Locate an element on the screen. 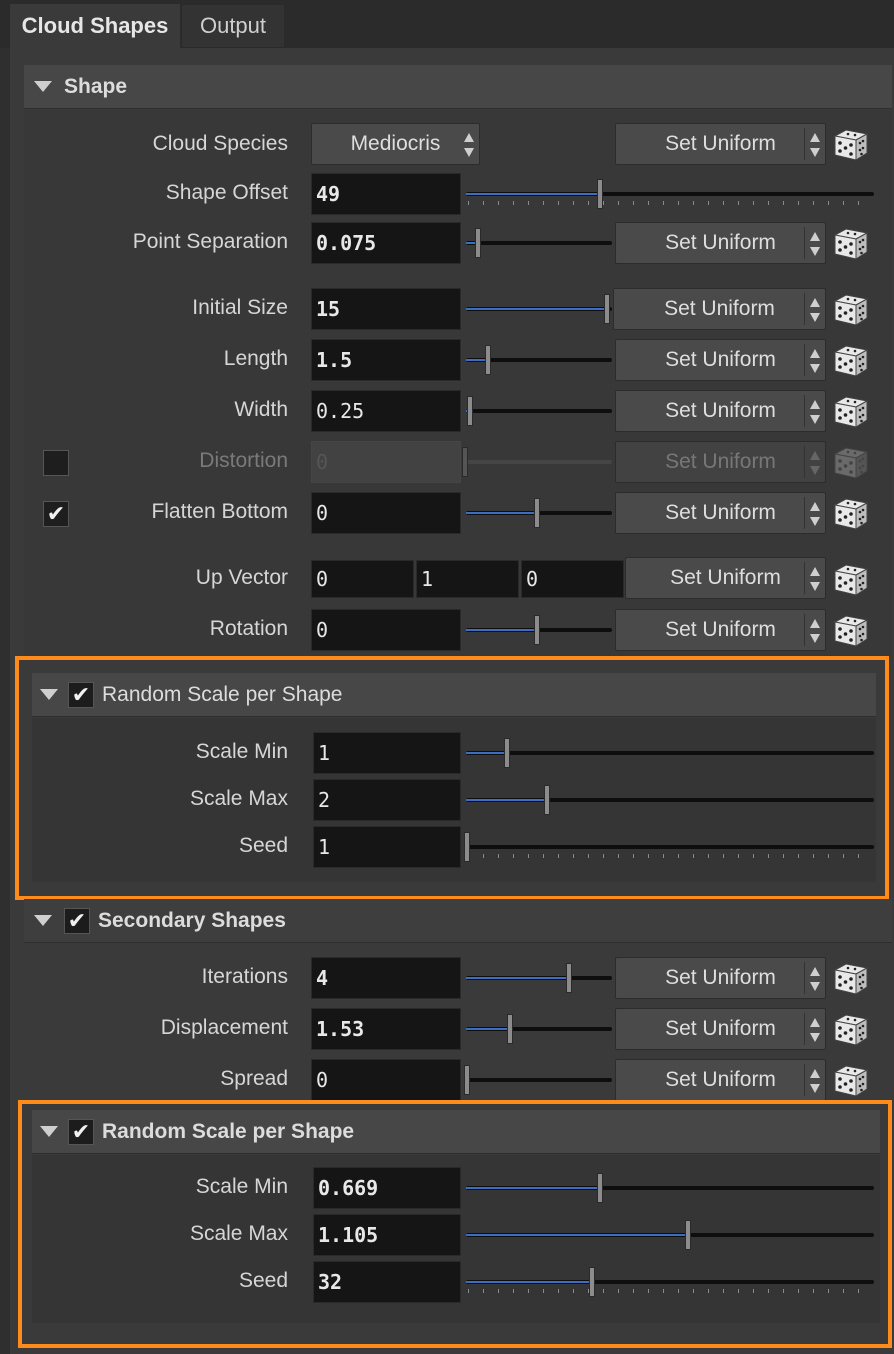 The width and height of the screenshot is (894, 1354). enable-checkbox: ✔ is located at coordinates (77, 920).